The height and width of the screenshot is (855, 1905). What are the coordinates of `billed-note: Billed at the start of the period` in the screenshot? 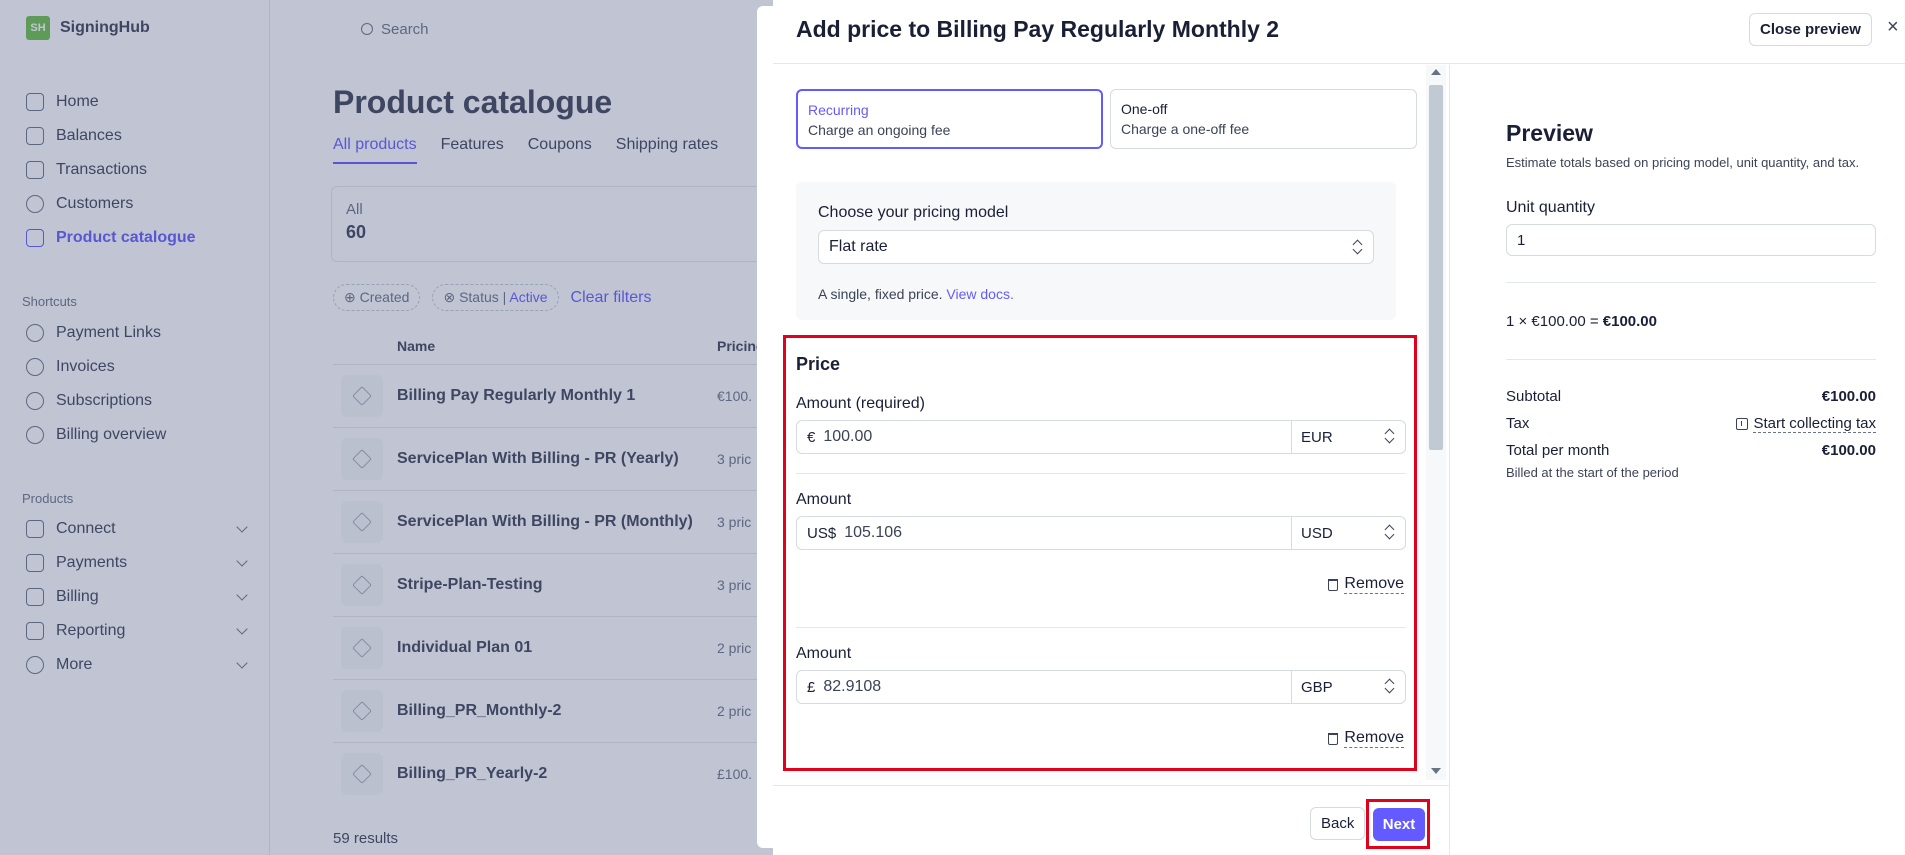 It's located at (1592, 472).